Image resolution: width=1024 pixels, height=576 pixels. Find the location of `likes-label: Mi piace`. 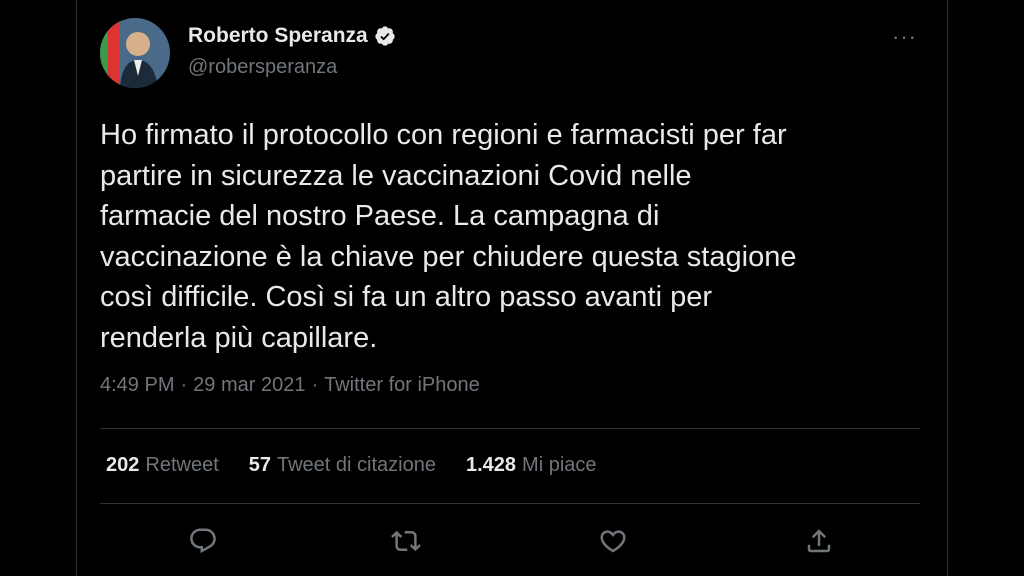

likes-label: Mi piace is located at coordinates (559, 465).